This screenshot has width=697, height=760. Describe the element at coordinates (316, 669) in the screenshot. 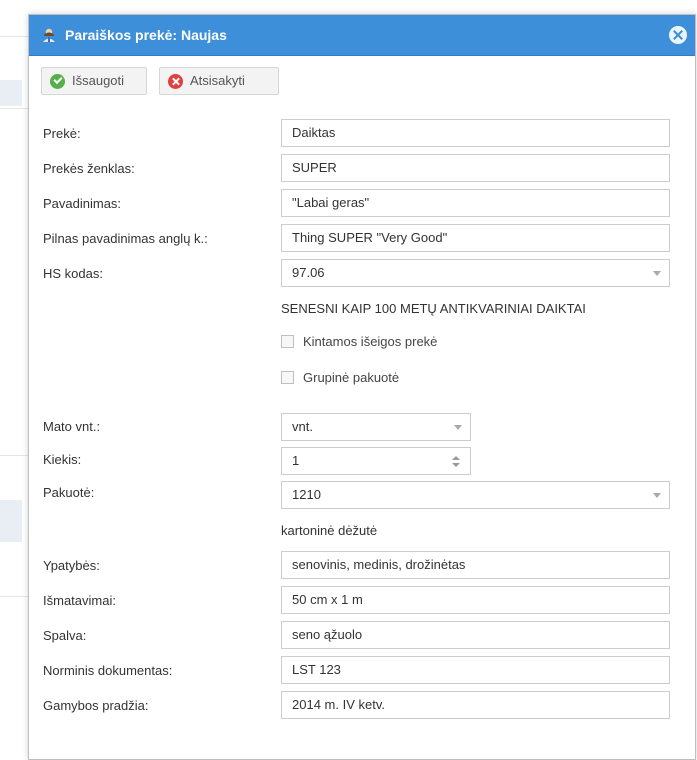

I see `norminis-value: LST 123` at that location.